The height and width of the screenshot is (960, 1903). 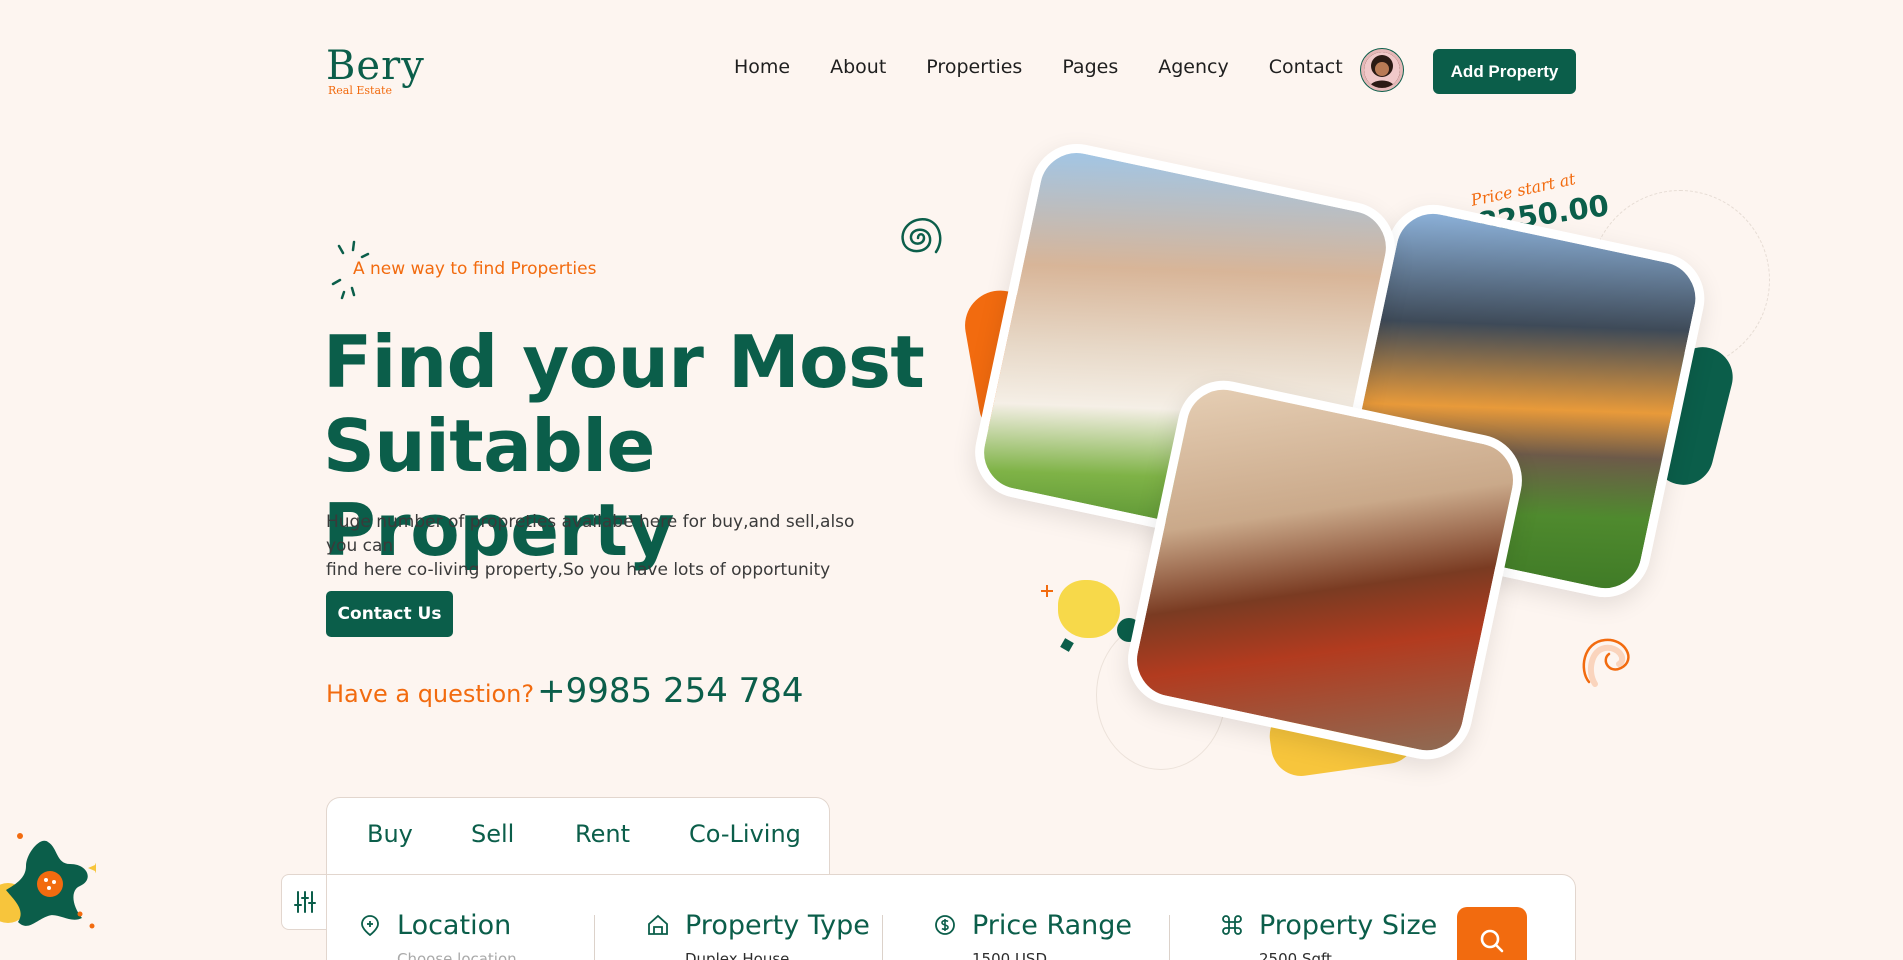 I want to click on nav-about: About, so click(x=858, y=67).